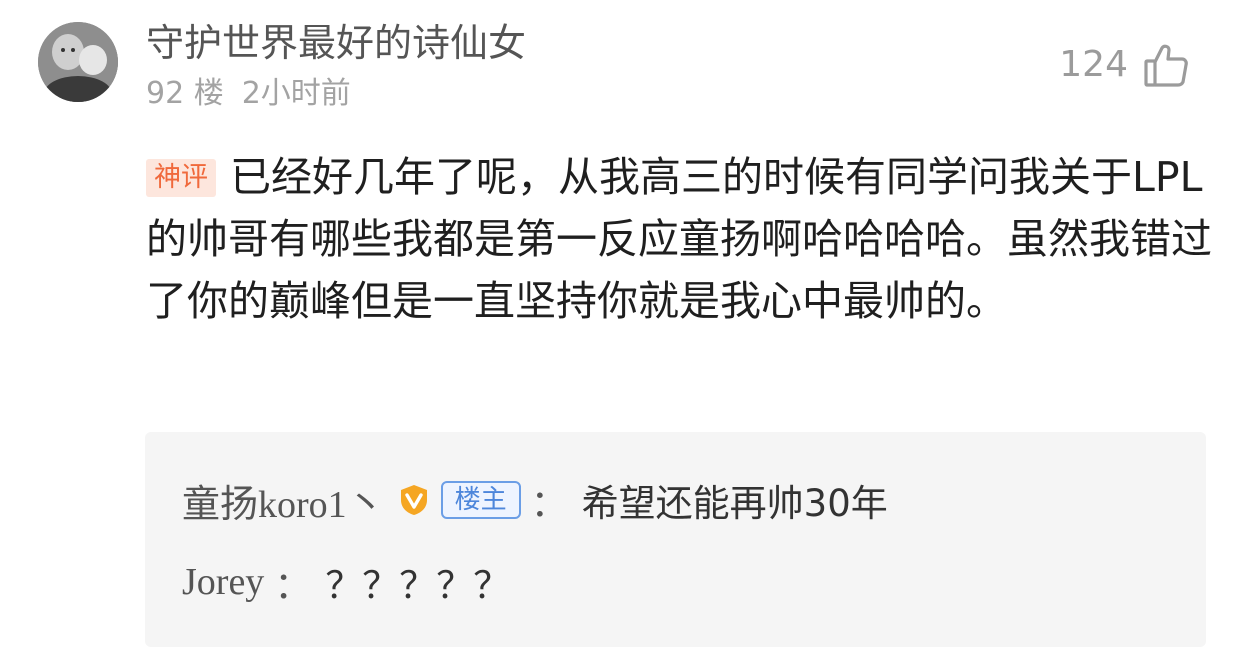 This screenshot has width=1242, height=657. What do you see at coordinates (414, 500) in the screenshot?
I see `verified-v-icon` at bounding box center [414, 500].